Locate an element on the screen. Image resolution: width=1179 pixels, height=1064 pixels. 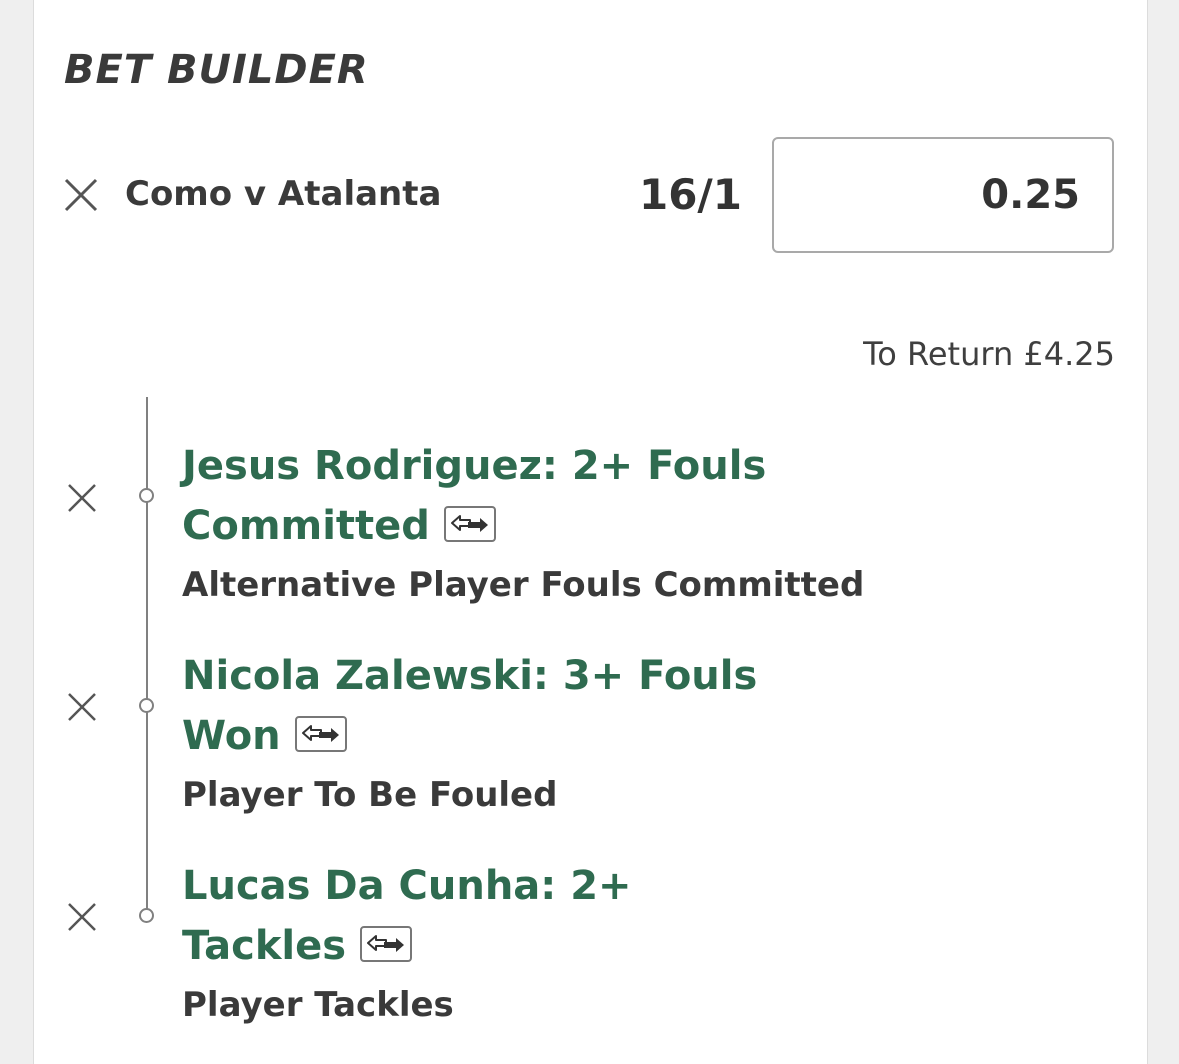
selection-title: Nicola Zalewski: 3+ Fouls Won is located at coordinates (482, 706).